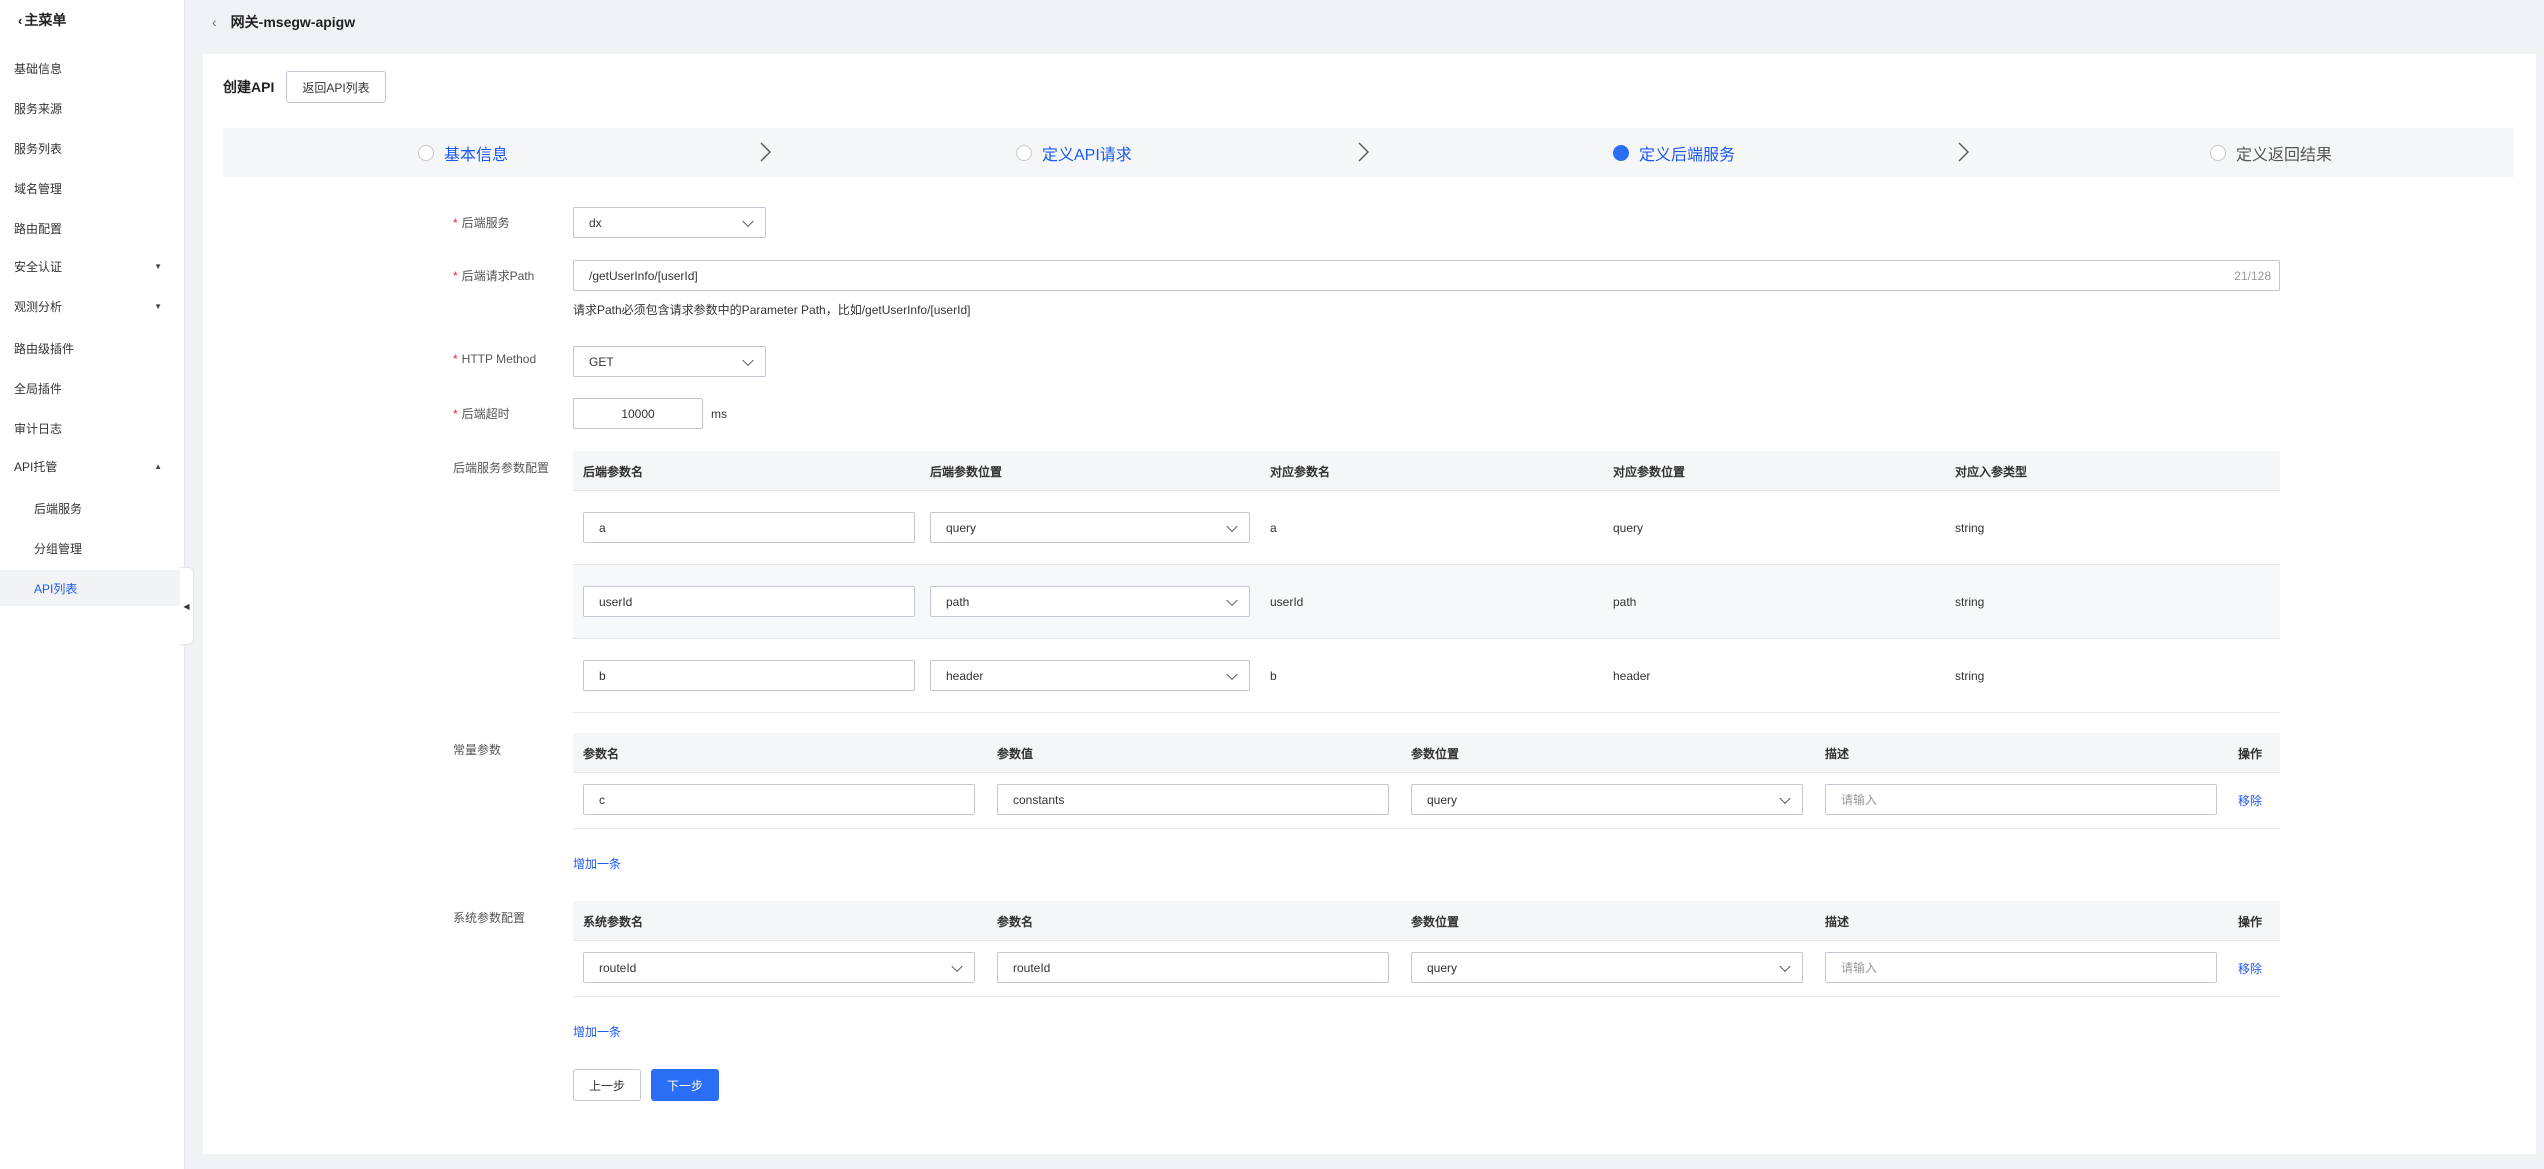 This screenshot has height=1169, width=2544. I want to click on step-label: 定义返回结果, so click(2284, 155).